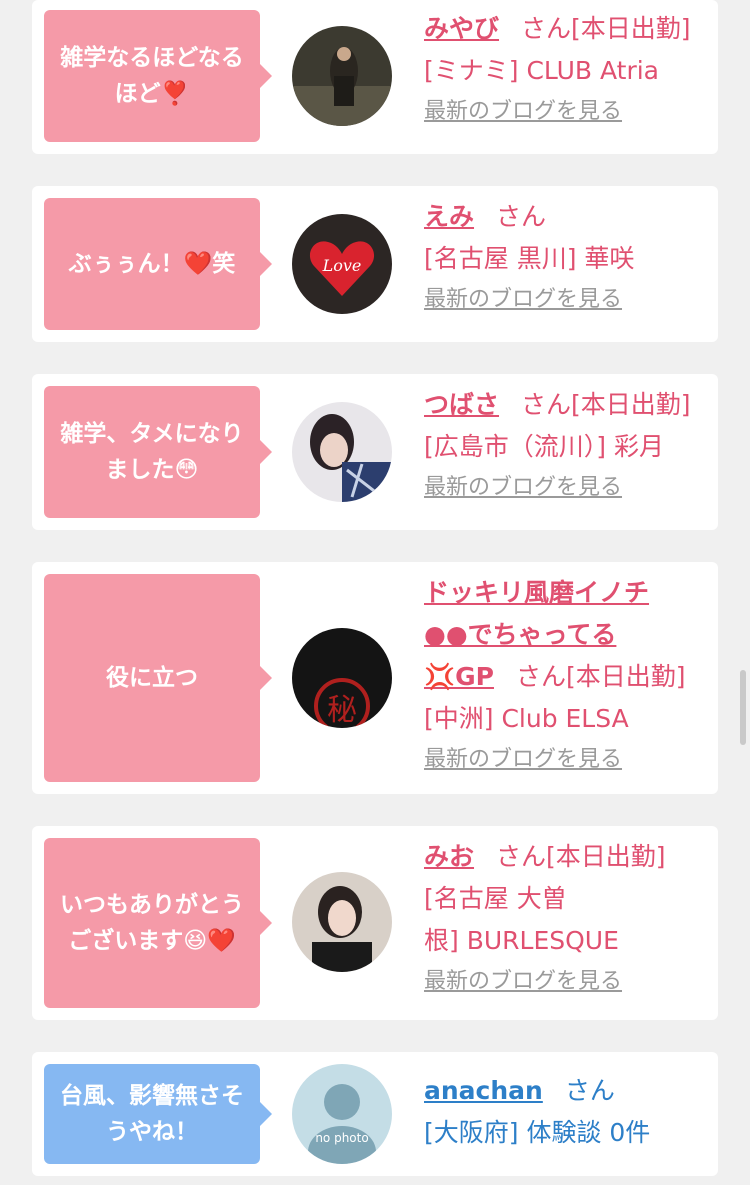 The image size is (750, 1185). What do you see at coordinates (529, 258) in the screenshot?
I see `shop-label: [名古屋 黒川] 華咲` at bounding box center [529, 258].